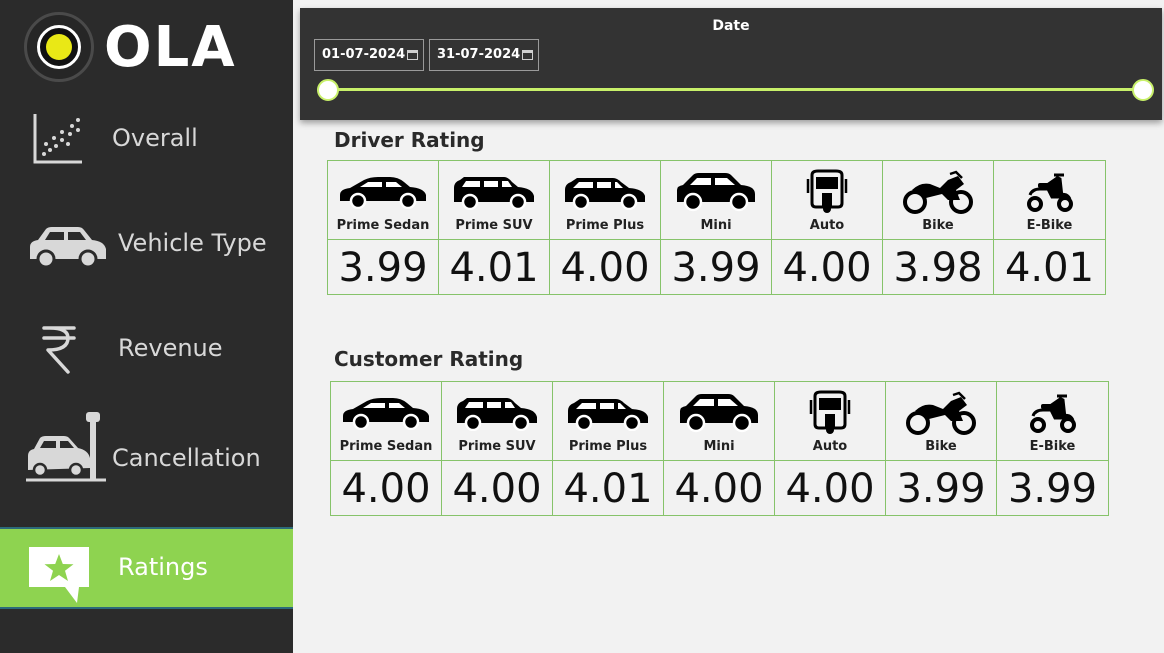 The image size is (1164, 653). I want to click on customer-rating-cell-prime-suv: Prime SUV 4.00, so click(497, 448).